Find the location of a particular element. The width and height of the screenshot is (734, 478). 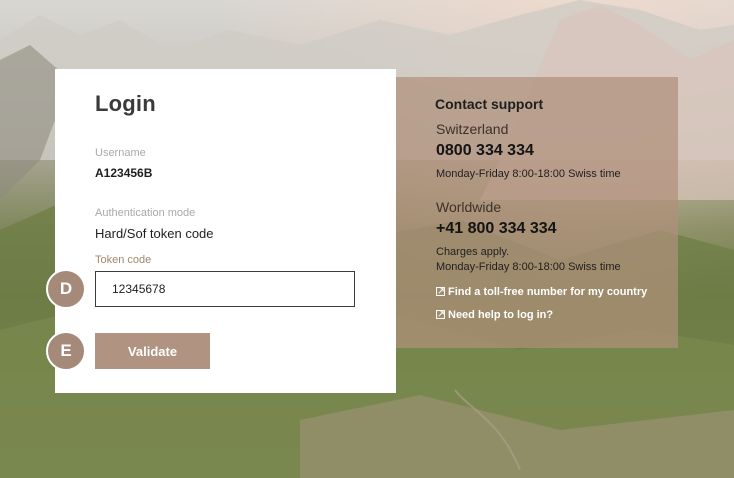

step-marker-d: D is located at coordinates (66, 289).